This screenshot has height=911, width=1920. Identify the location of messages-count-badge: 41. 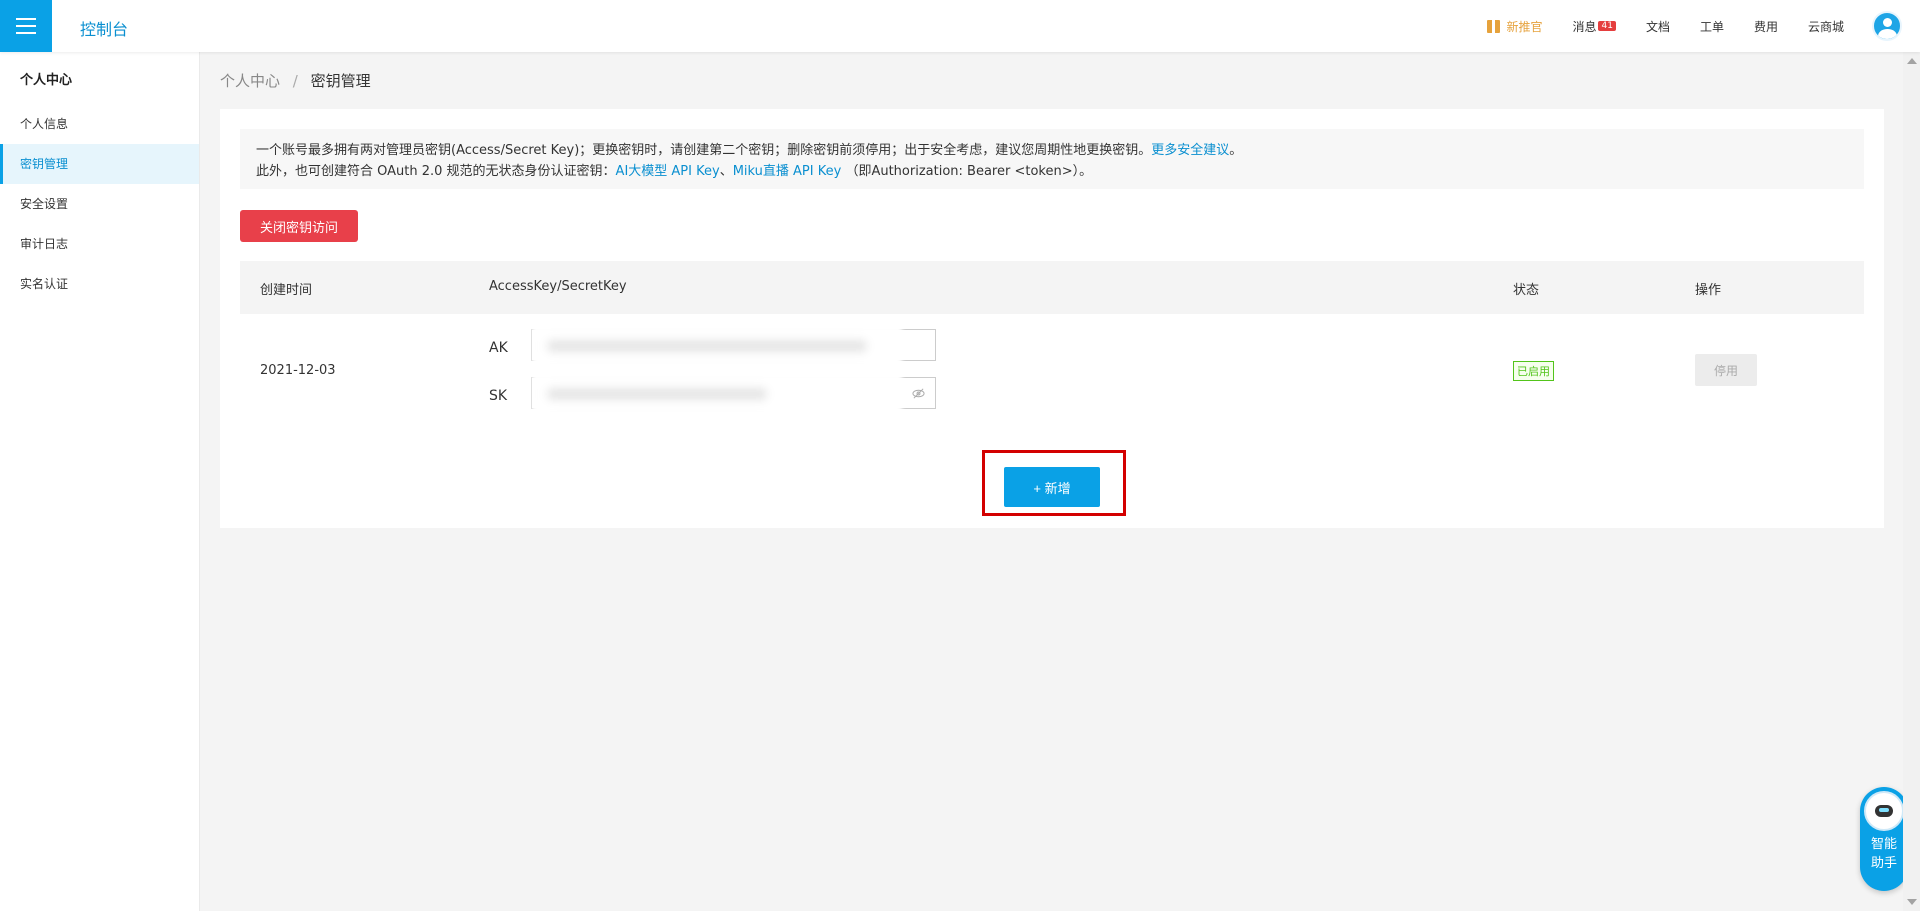
(1607, 26).